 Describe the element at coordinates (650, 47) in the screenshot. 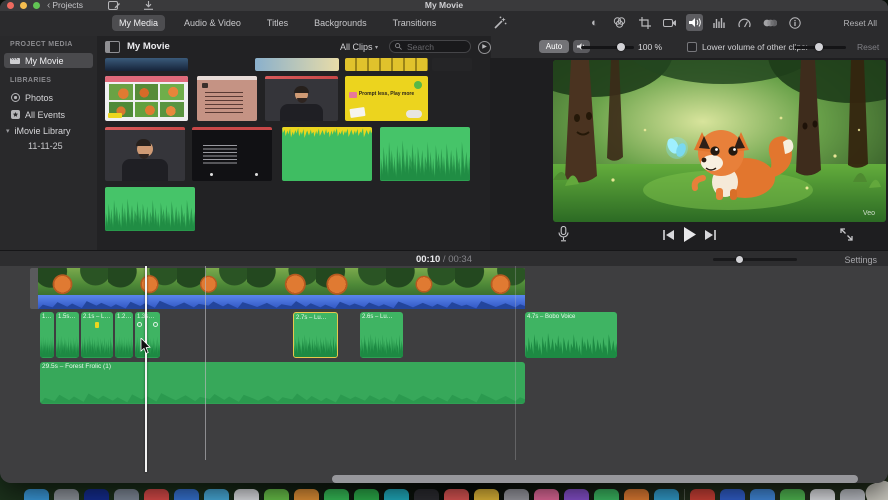

I see `volume-percent: 100 %` at that location.